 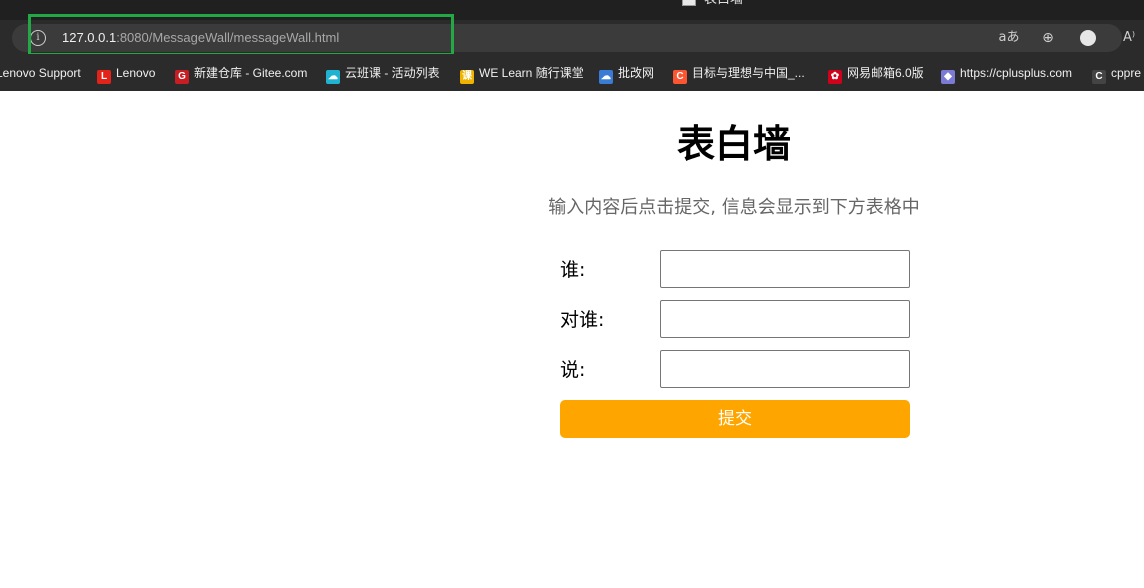 What do you see at coordinates (582, 320) in the screenshot?
I see `to-label: 对谁:` at bounding box center [582, 320].